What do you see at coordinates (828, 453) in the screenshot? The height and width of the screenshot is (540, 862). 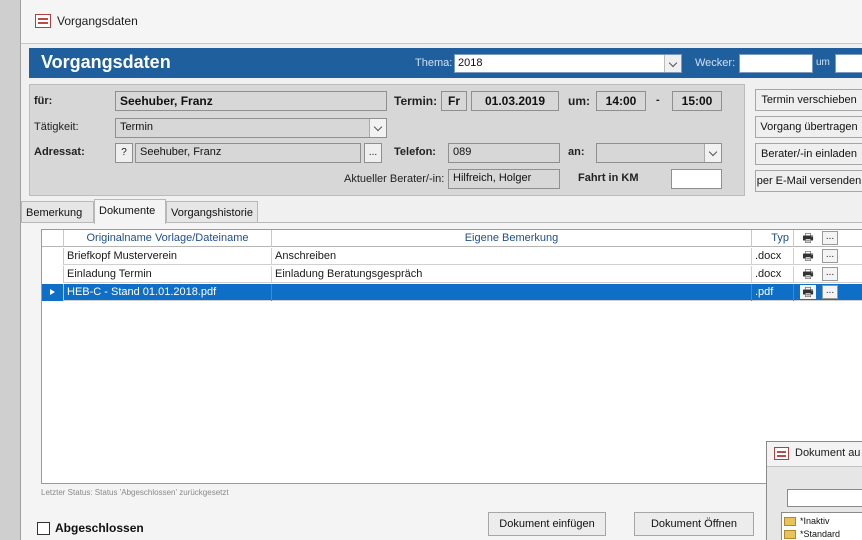 I see `dialog-title: Dokument au` at bounding box center [828, 453].